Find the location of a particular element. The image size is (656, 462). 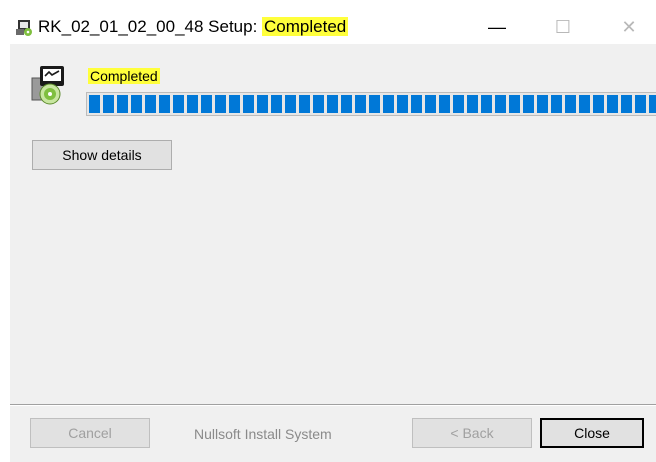

maximize-button: ☐ is located at coordinates (563, 27).